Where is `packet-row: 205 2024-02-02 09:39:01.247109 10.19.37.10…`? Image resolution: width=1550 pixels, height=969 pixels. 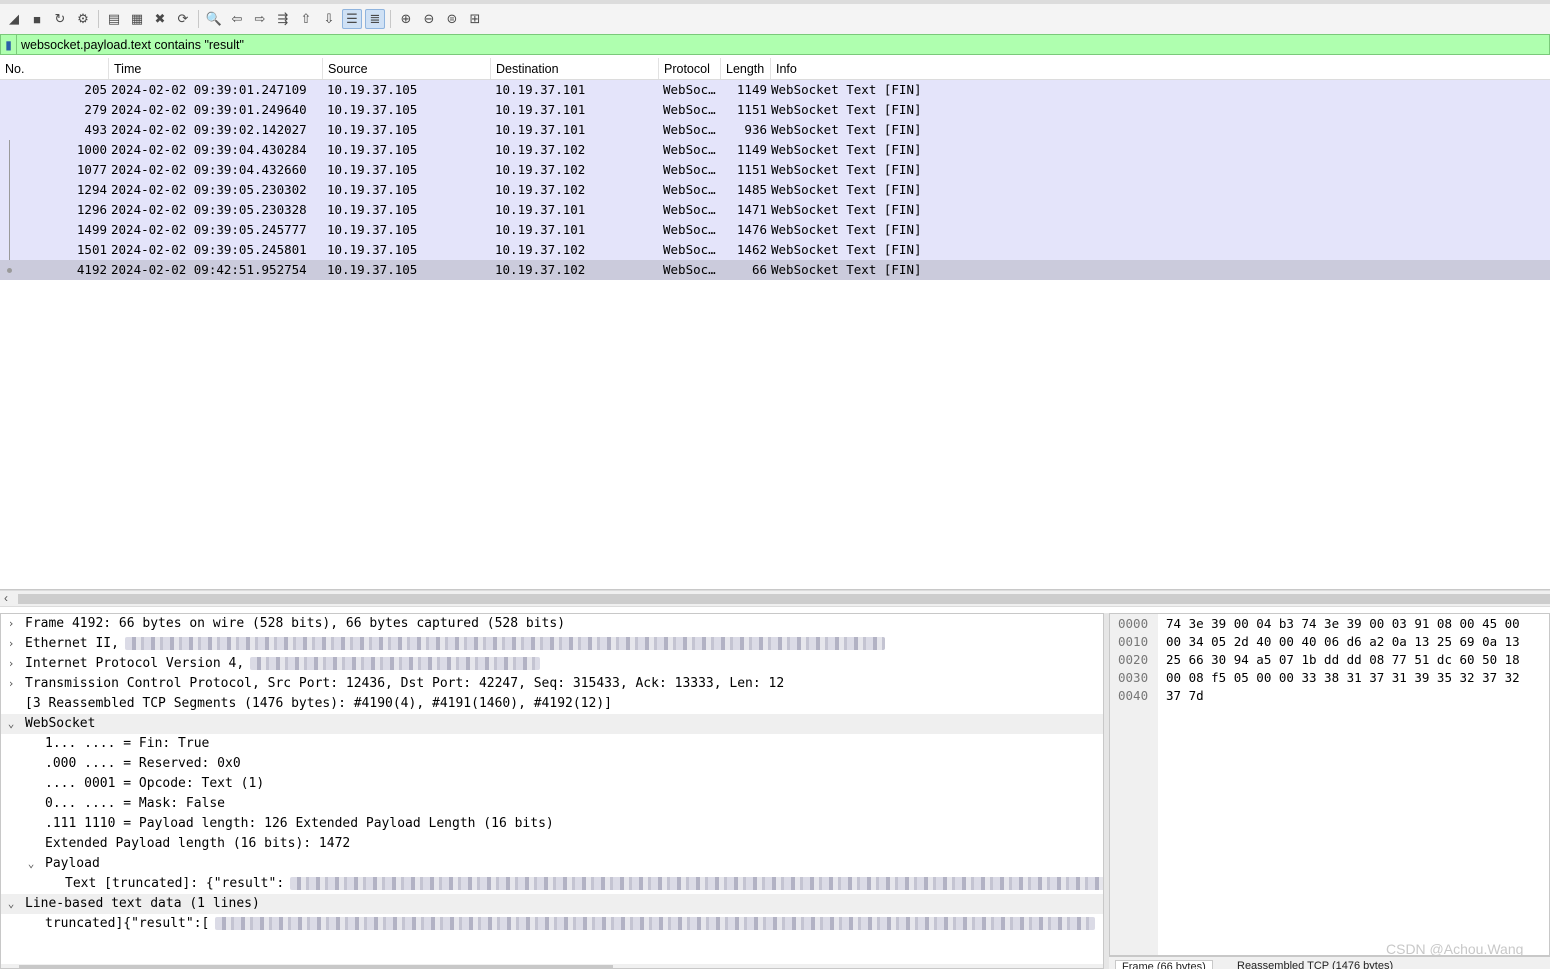 packet-row: 205 2024-02-02 09:39:01.247109 10.19.37.10… is located at coordinates (775, 90).